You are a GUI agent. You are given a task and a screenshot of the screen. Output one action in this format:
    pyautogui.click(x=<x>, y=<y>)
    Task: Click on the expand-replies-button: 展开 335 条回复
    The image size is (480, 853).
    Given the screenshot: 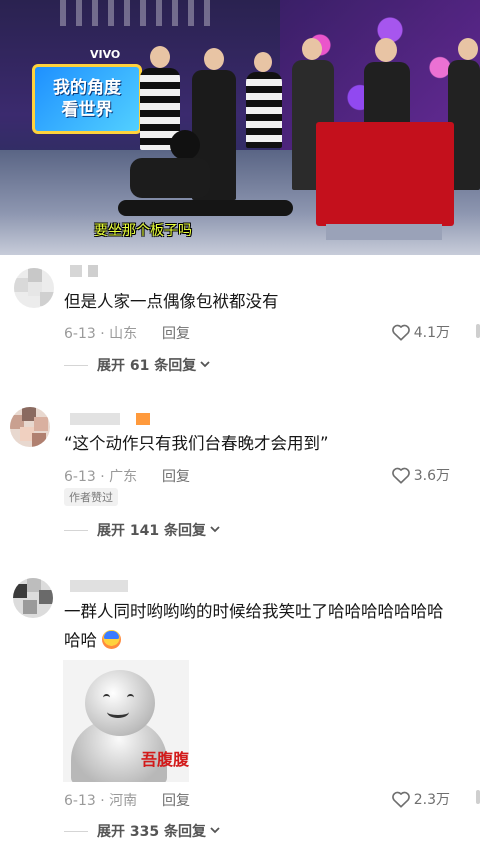 What is the action you would take?
    pyautogui.click(x=159, y=831)
    